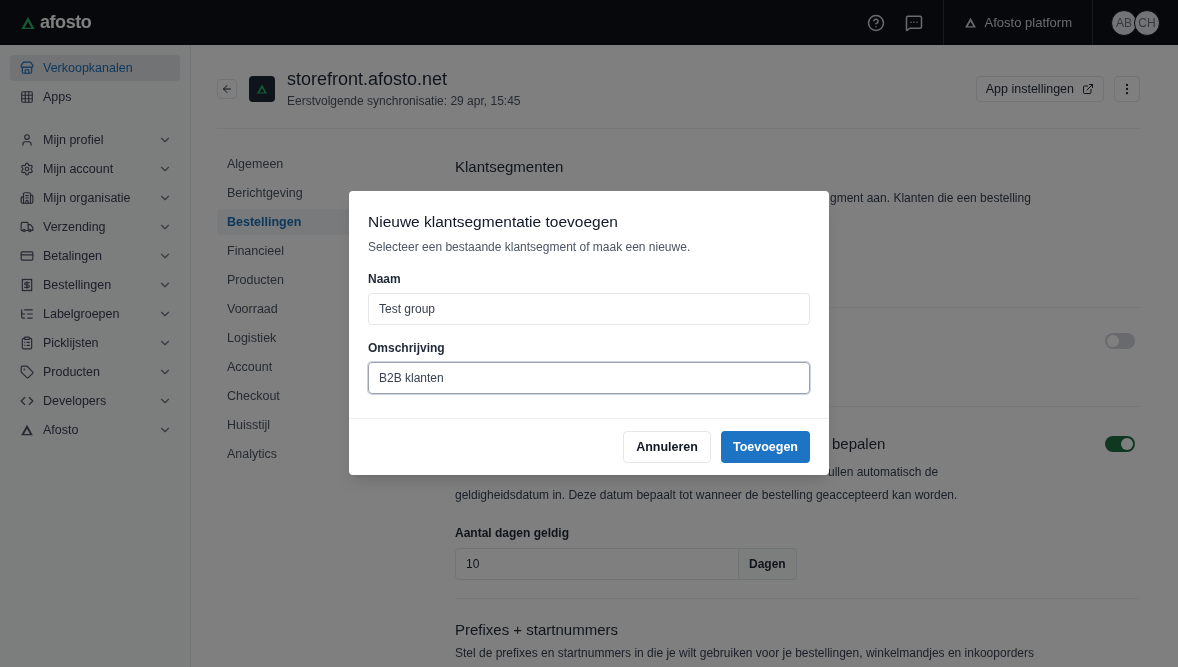  Describe the element at coordinates (27, 401) in the screenshot. I see `code-icon` at that location.